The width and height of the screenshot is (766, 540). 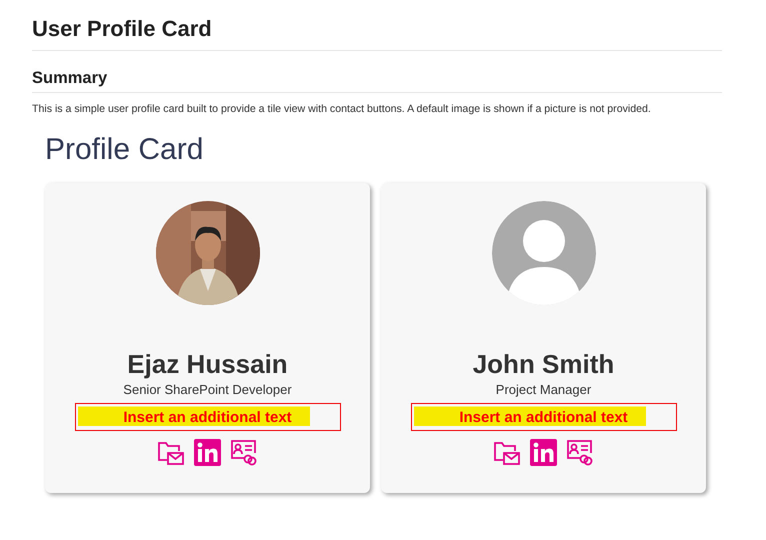 What do you see at coordinates (544, 253) in the screenshot?
I see `default-avatar-icon` at bounding box center [544, 253].